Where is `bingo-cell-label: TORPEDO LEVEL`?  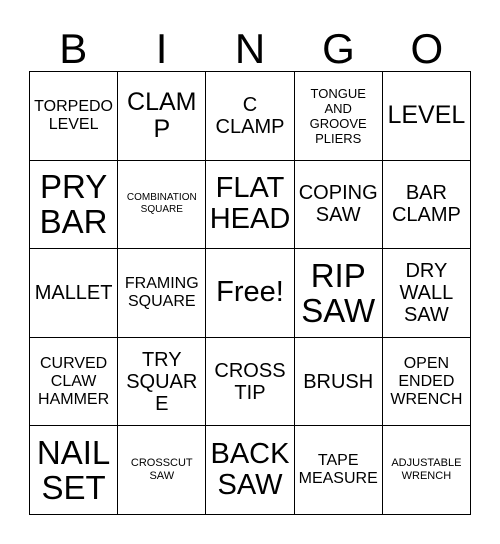 bingo-cell-label: TORPEDO LEVEL is located at coordinates (73, 115).